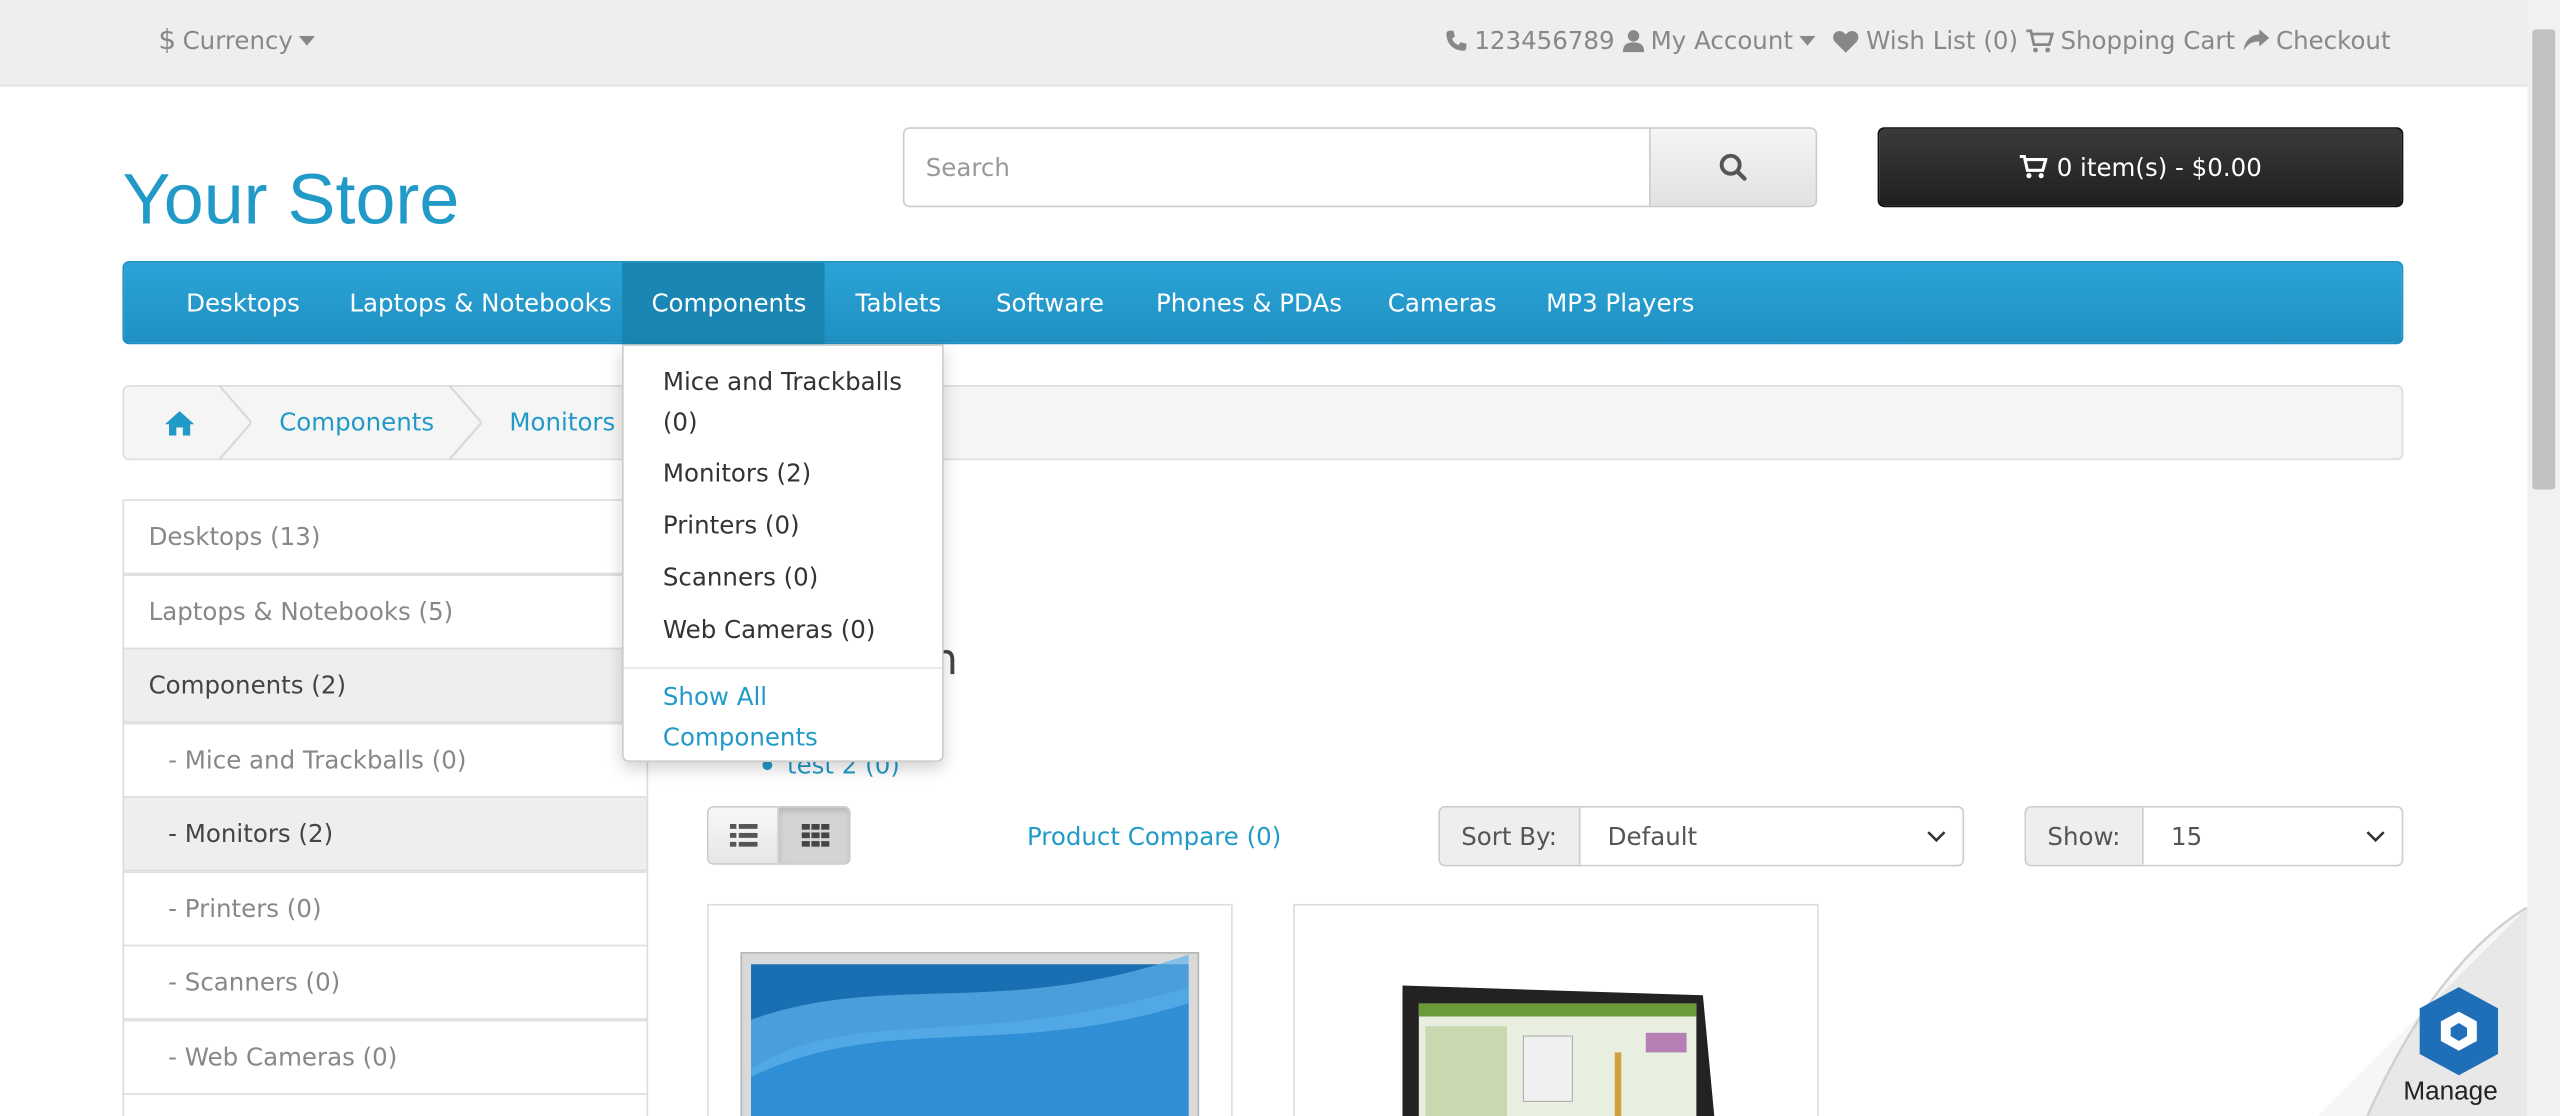 The width and height of the screenshot is (2560, 1116). What do you see at coordinates (1249, 304) in the screenshot?
I see `menu-item-phones-pdas: Phones & PDAs` at bounding box center [1249, 304].